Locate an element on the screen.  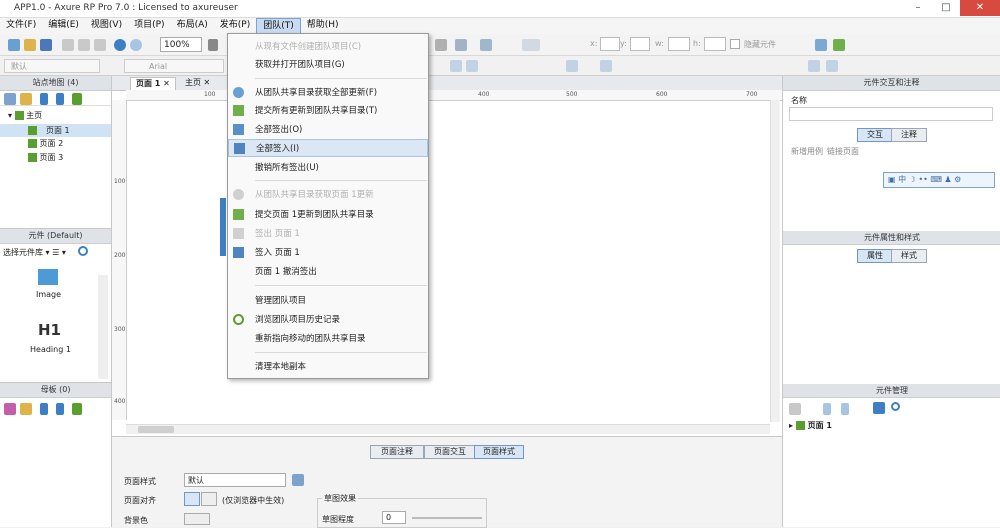
menu-item-commit-all: 提交所有更新到团队共享目录(T) is located at coordinates (328, 111).